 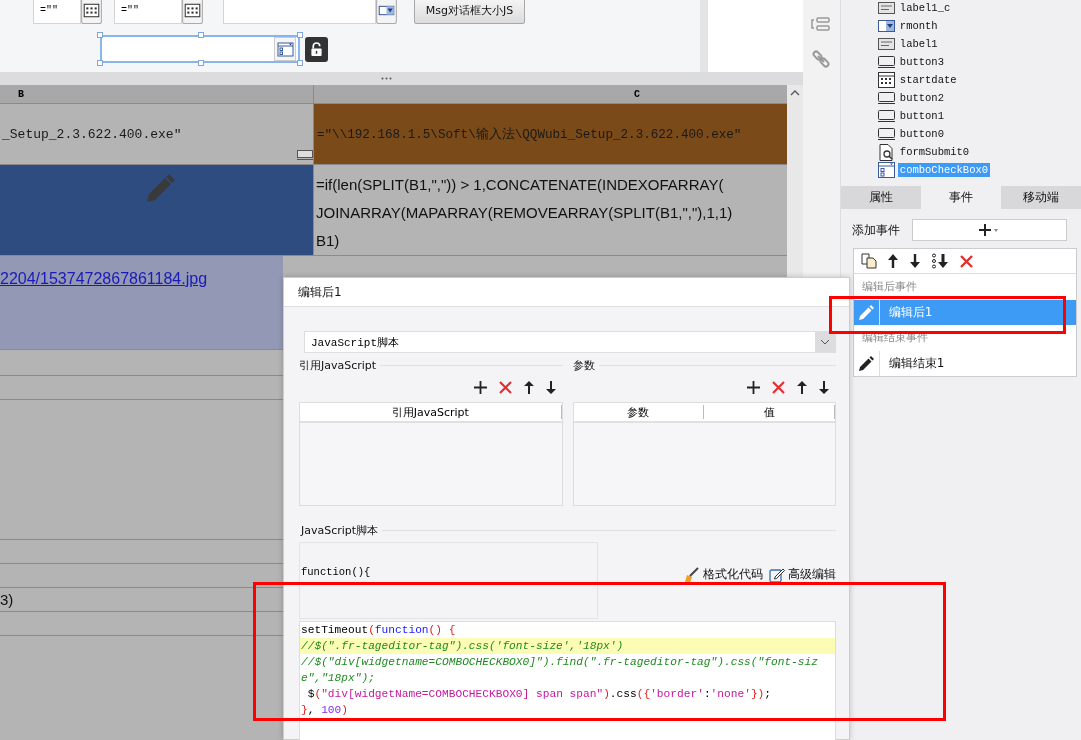 What do you see at coordinates (875, 230) in the screenshot?
I see `add-event-label: 添加事件` at bounding box center [875, 230].